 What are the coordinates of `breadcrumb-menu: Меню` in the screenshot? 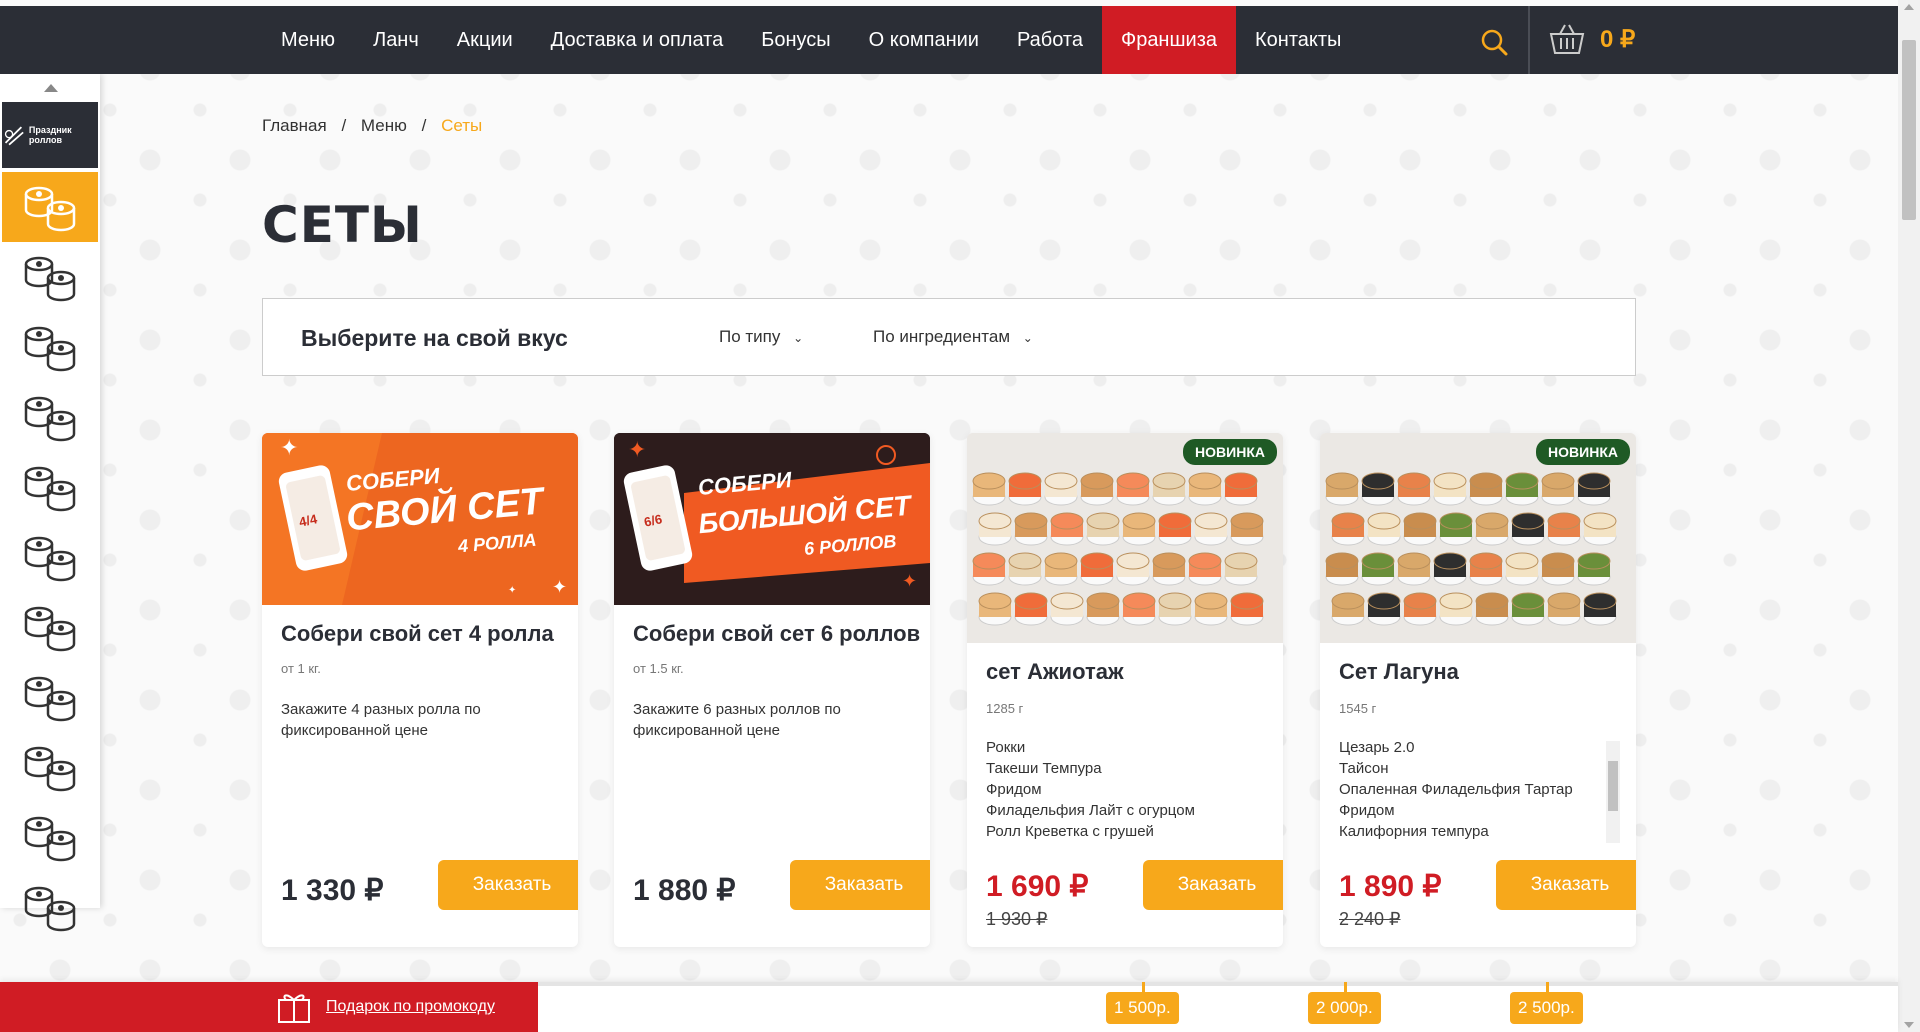 It's located at (384, 125).